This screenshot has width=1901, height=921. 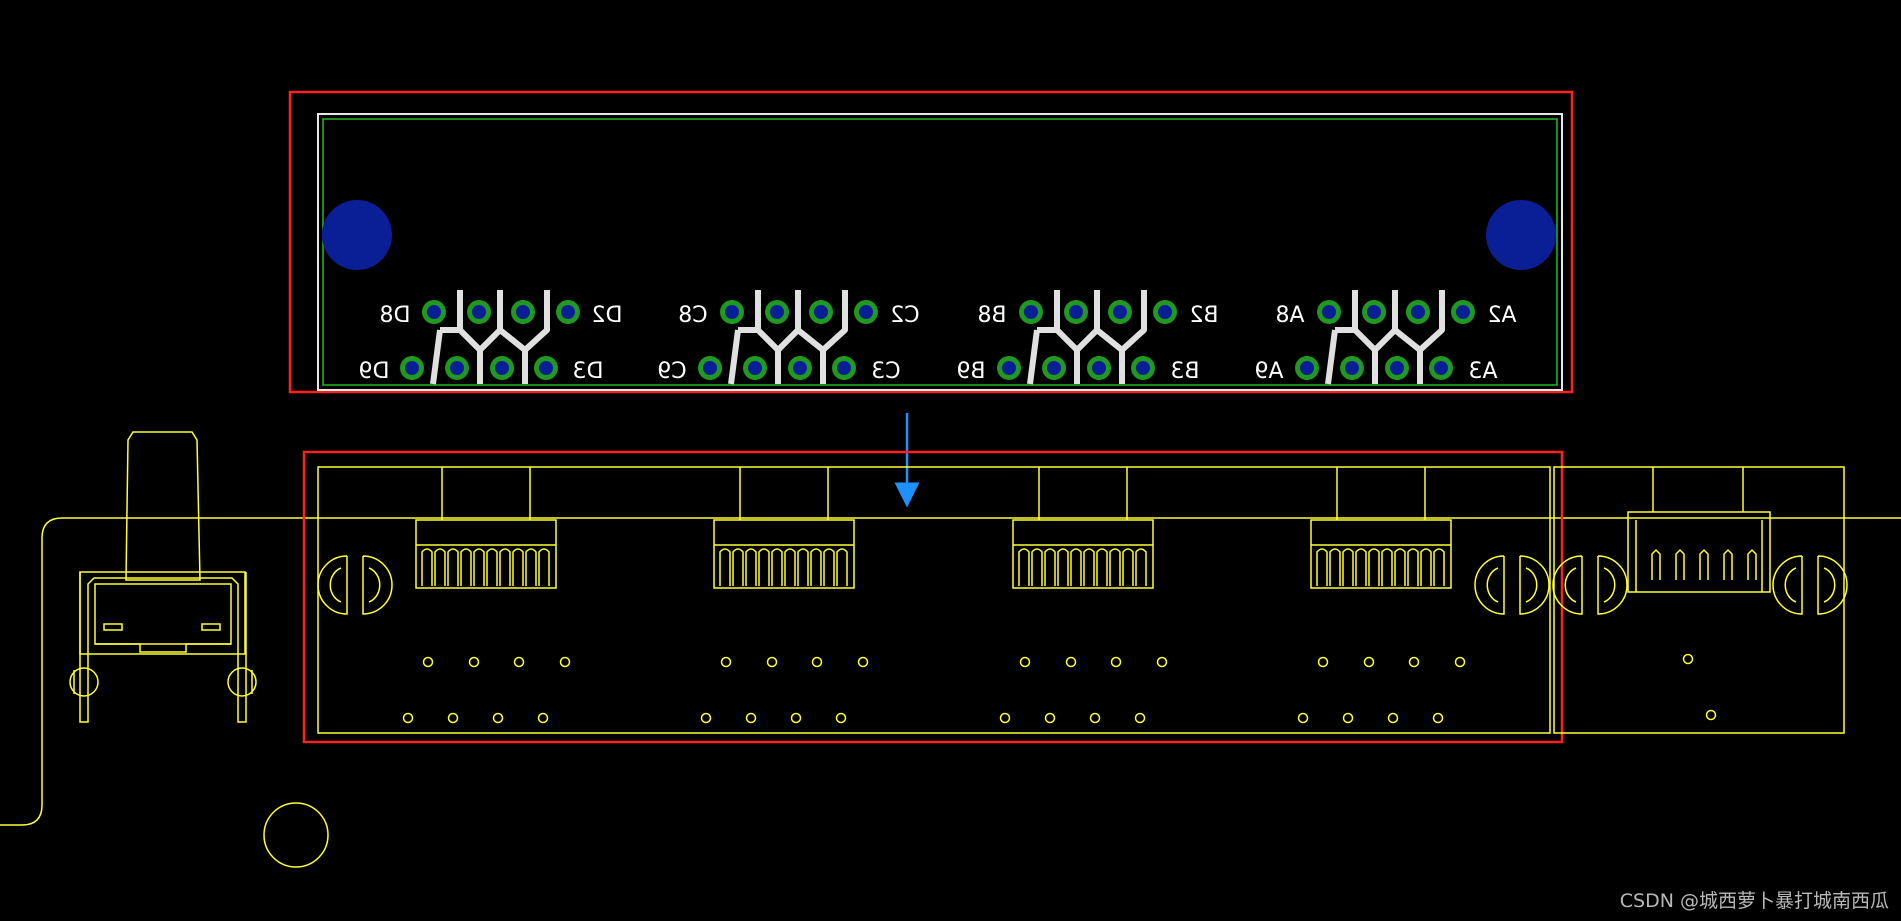 I want to click on pin-label: D2, so click(x=607, y=315).